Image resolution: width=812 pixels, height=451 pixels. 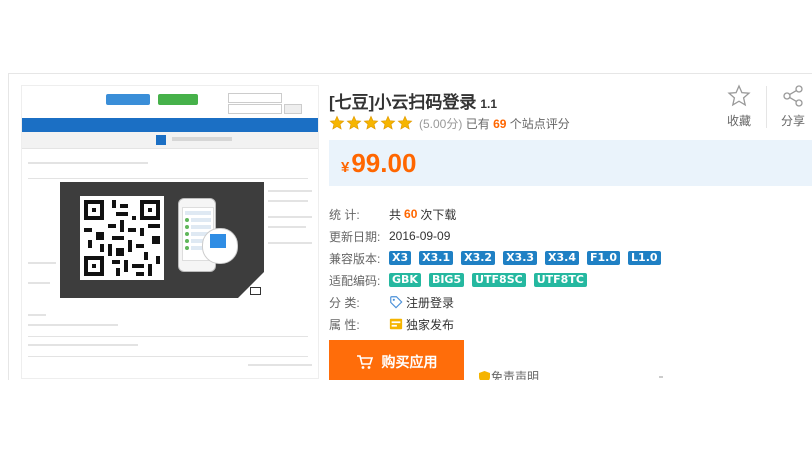 What do you see at coordinates (355, 280) in the screenshot?
I see `encoding-label: 适配编码:` at bounding box center [355, 280].